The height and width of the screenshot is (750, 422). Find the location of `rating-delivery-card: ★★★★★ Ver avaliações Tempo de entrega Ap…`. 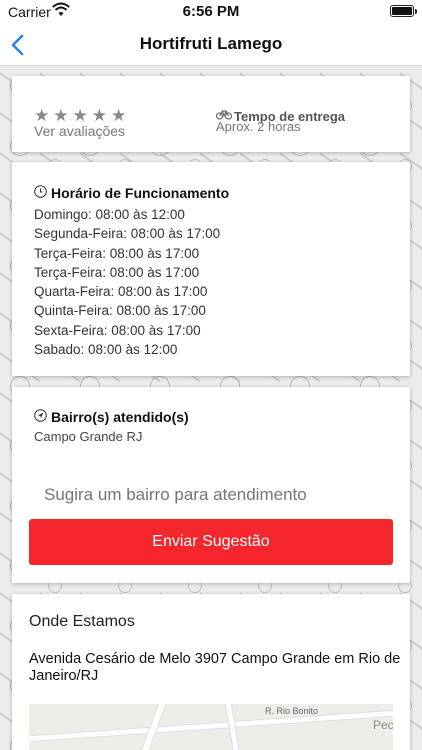

rating-delivery-card: ★★★★★ Ver avaliações Tempo de entrega Ap… is located at coordinates (211, 114).